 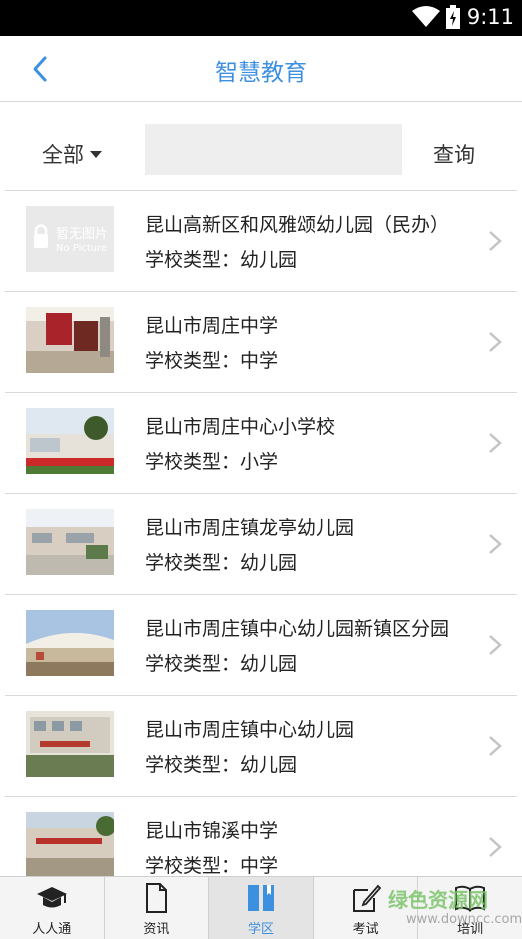 I want to click on tab-training: 培训, so click(x=470, y=908).